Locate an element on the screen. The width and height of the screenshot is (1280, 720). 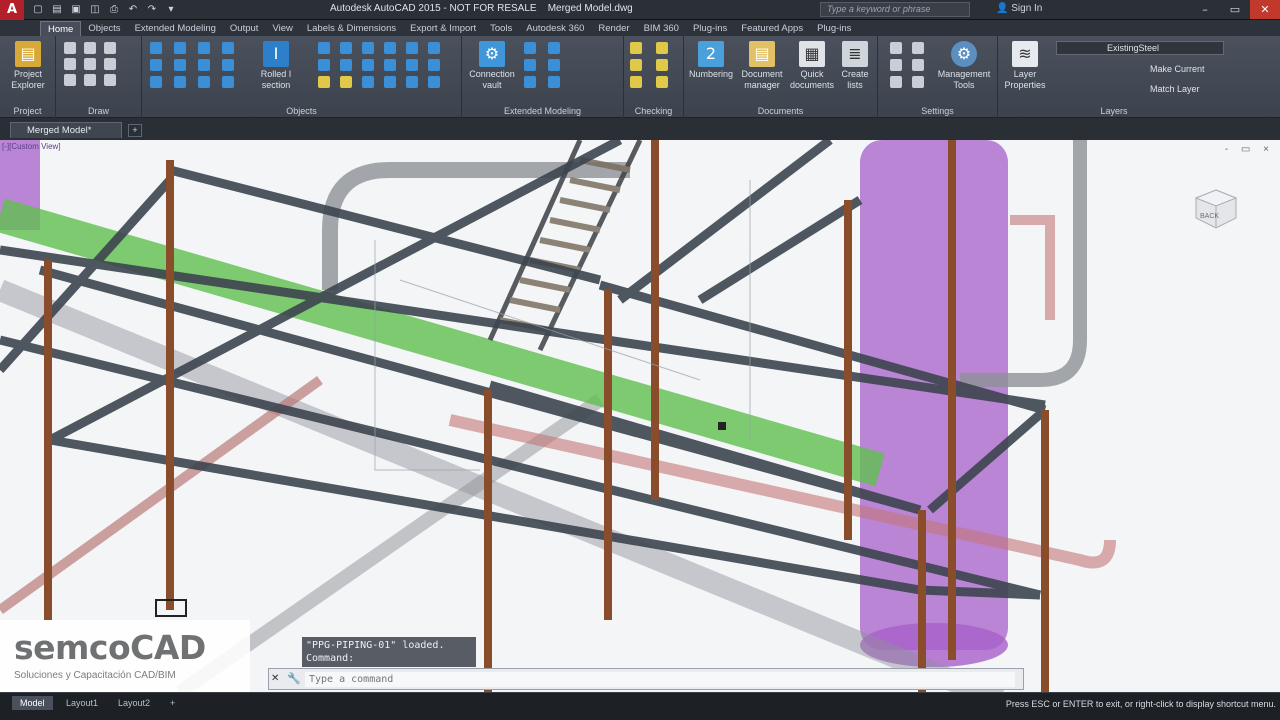
tab-tools: Tools is located at coordinates (501, 28).